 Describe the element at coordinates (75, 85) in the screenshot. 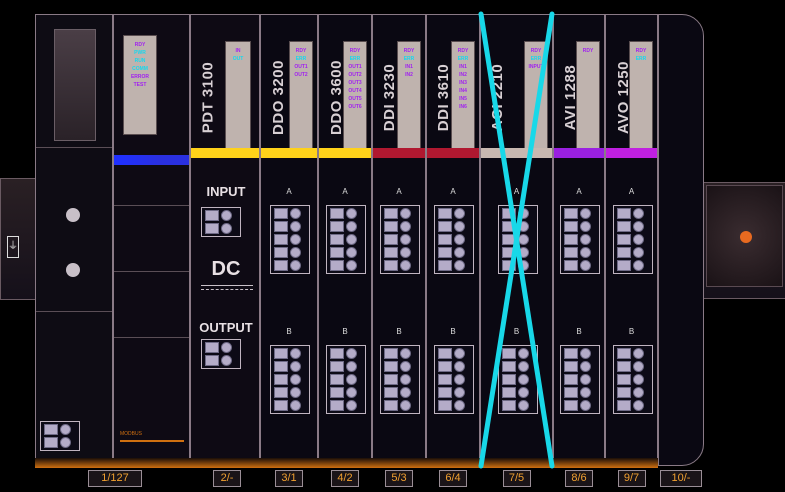

I see `psu-display-window` at that location.